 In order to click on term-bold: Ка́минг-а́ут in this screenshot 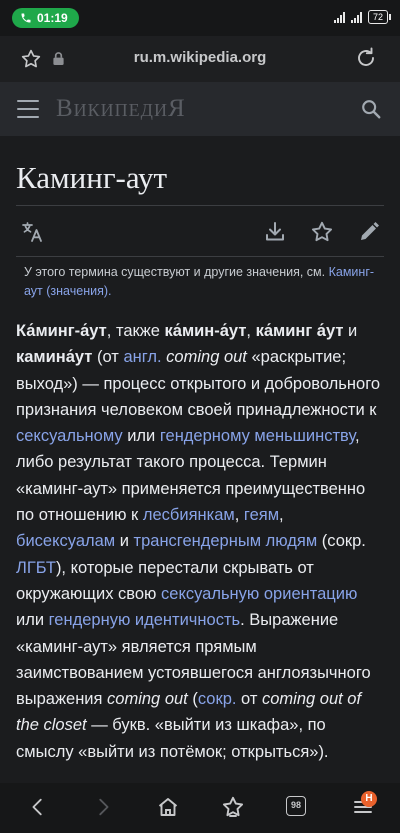, I will do `click(61, 331)`.